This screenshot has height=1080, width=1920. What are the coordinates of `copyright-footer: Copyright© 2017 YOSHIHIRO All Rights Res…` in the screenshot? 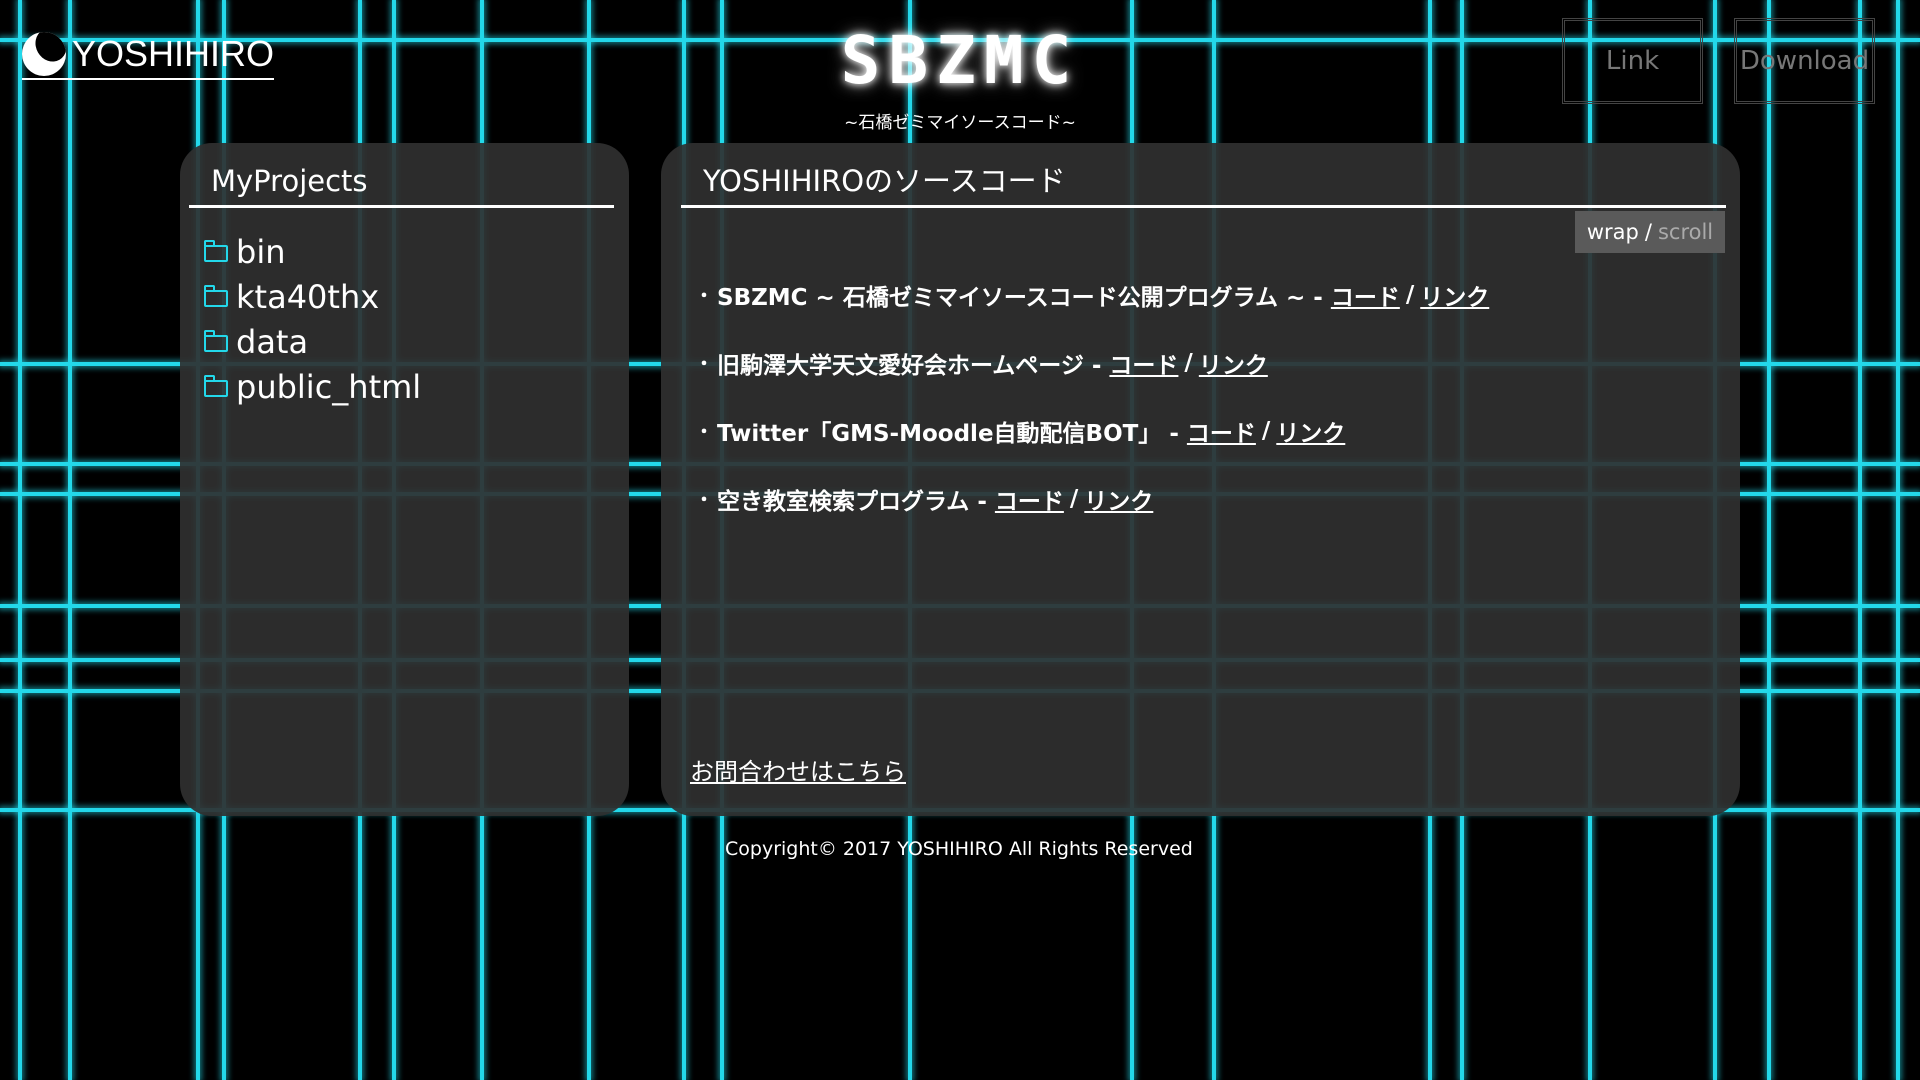 It's located at (959, 849).